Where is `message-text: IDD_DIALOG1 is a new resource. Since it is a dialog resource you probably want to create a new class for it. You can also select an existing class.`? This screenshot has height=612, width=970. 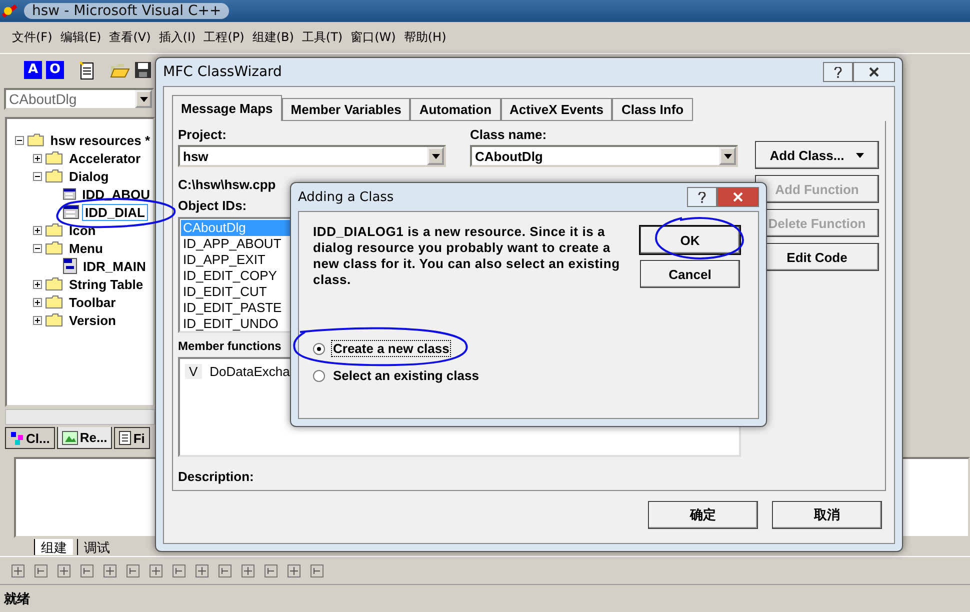 message-text: IDD_DIALOG1 is a new resource. Since it is a dialog resource you probably want to create a new class for it. You can also select an existing class. is located at coordinates (467, 256).